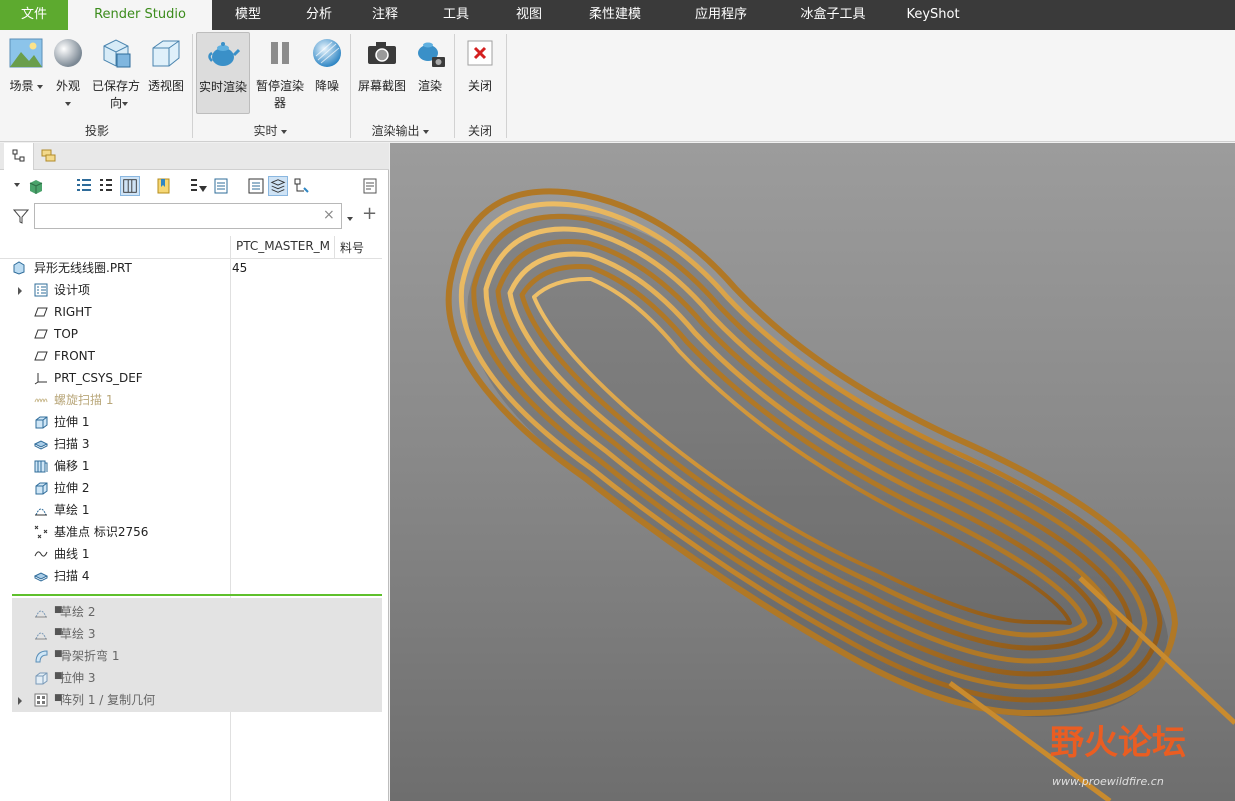 The height and width of the screenshot is (801, 1235). What do you see at coordinates (191, 400) in the screenshot?
I see `tree-item: 螺旋扫描 1` at bounding box center [191, 400].